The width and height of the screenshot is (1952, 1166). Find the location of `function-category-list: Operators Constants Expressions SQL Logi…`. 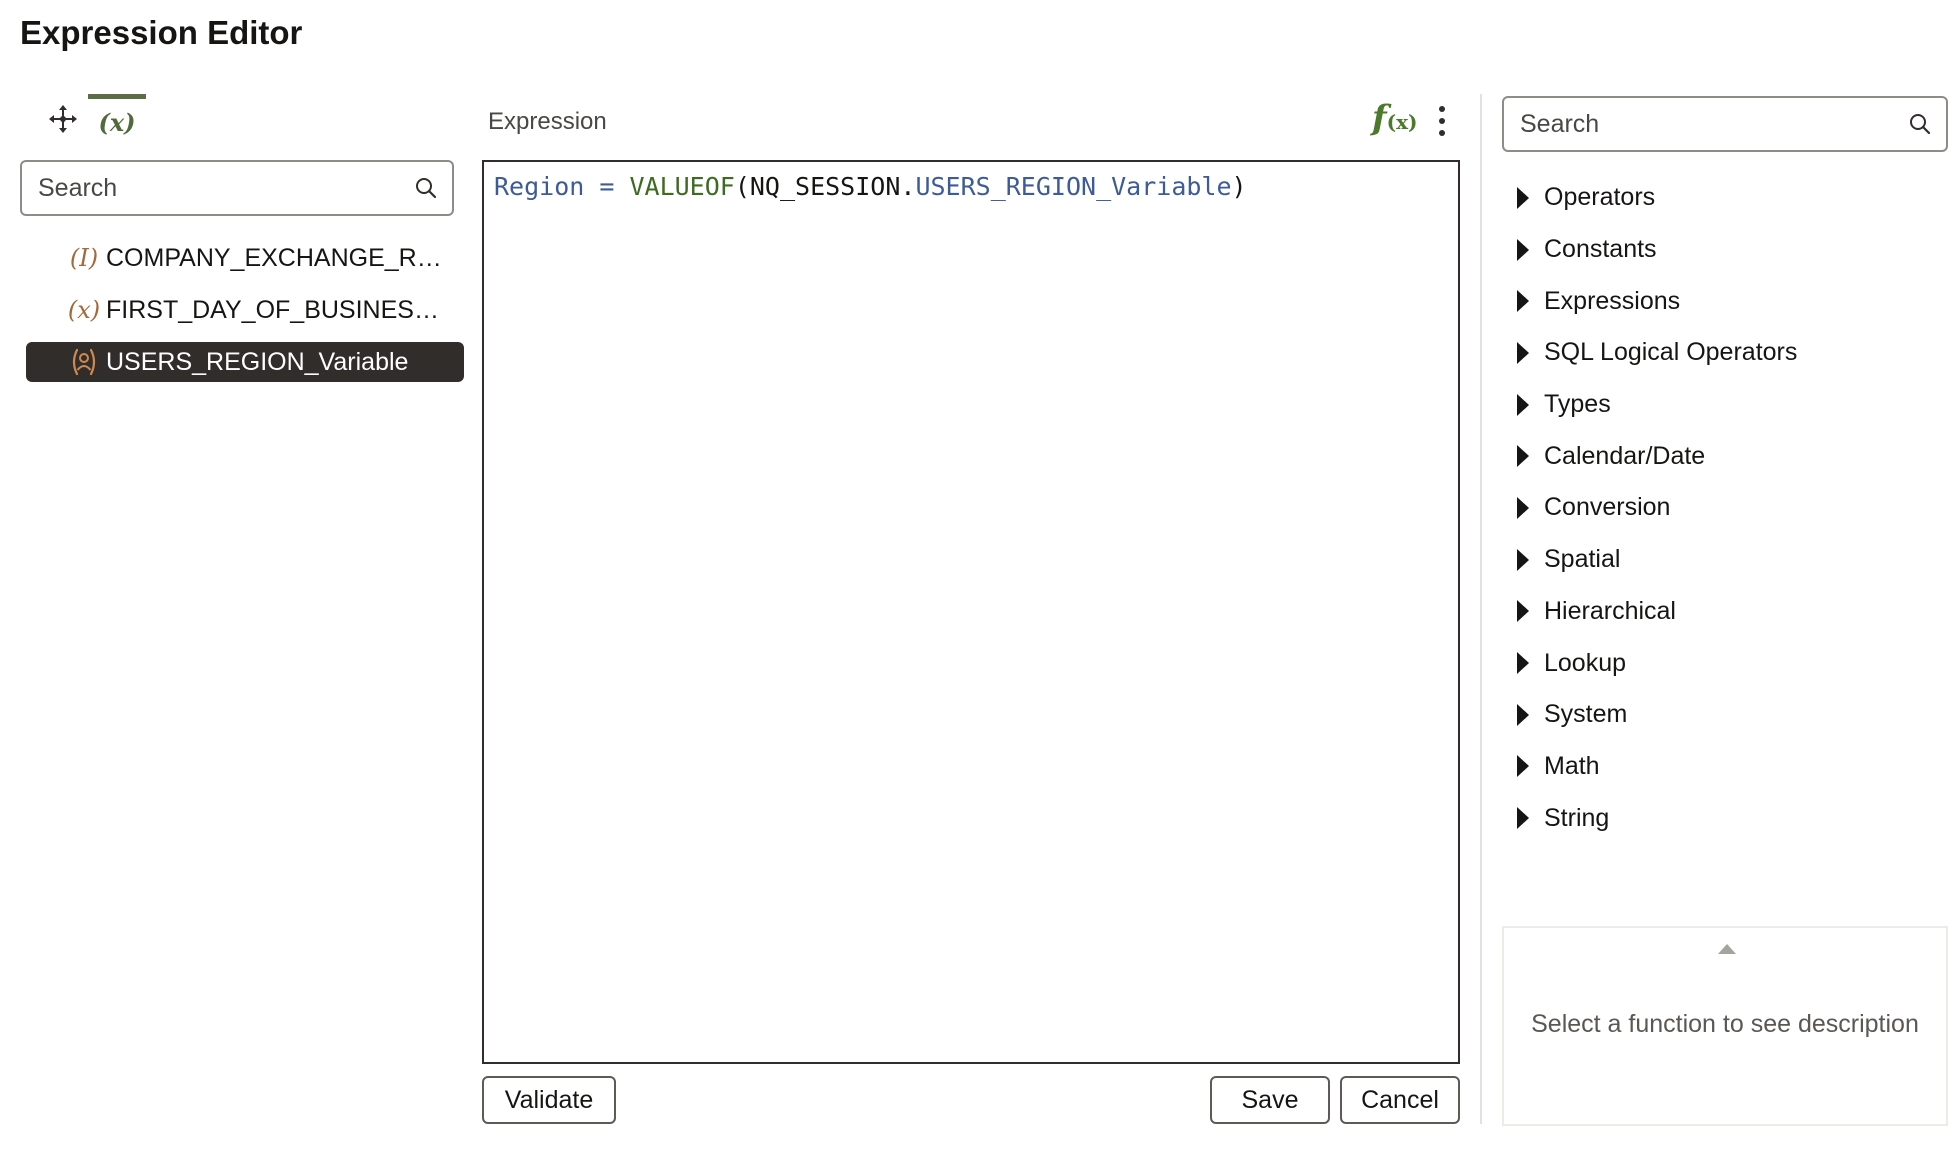

function-category-list: Operators Constants Expressions SQL Logi… is located at coordinates (1723, 508).